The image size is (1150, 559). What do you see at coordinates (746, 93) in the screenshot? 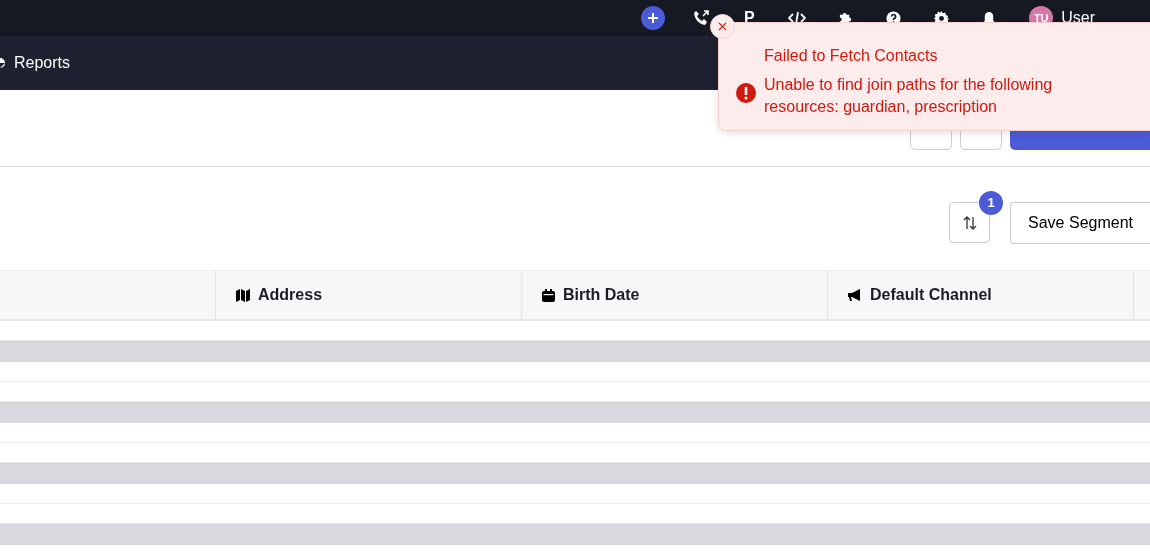
I see `error-icon` at bounding box center [746, 93].